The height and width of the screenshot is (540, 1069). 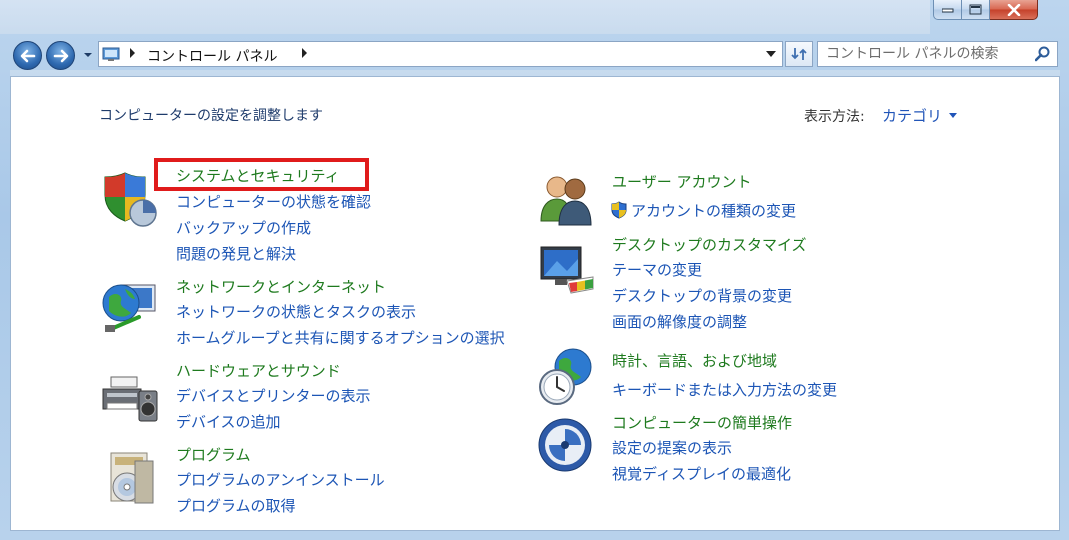 I want to click on minimize-icon, so click(x=947, y=10).